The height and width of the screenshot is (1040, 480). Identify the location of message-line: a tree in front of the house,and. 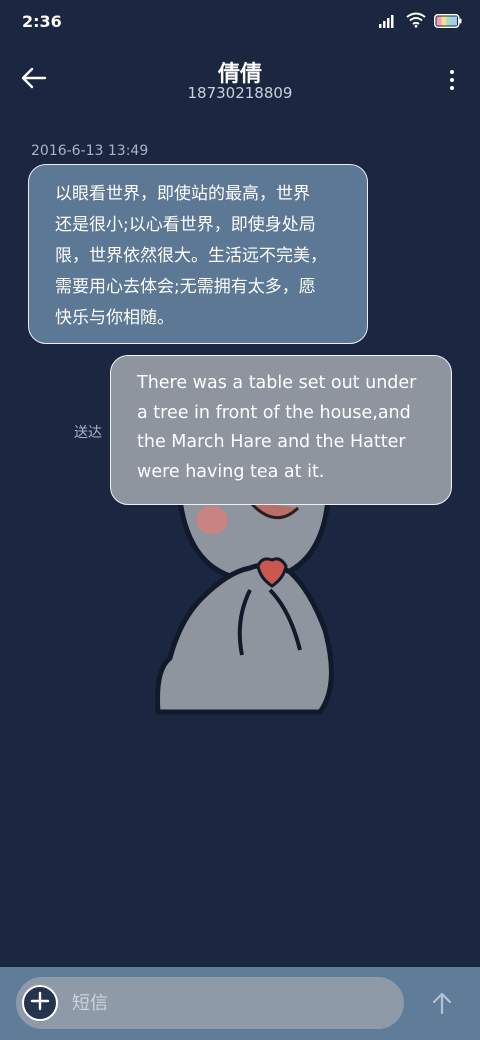
(274, 412).